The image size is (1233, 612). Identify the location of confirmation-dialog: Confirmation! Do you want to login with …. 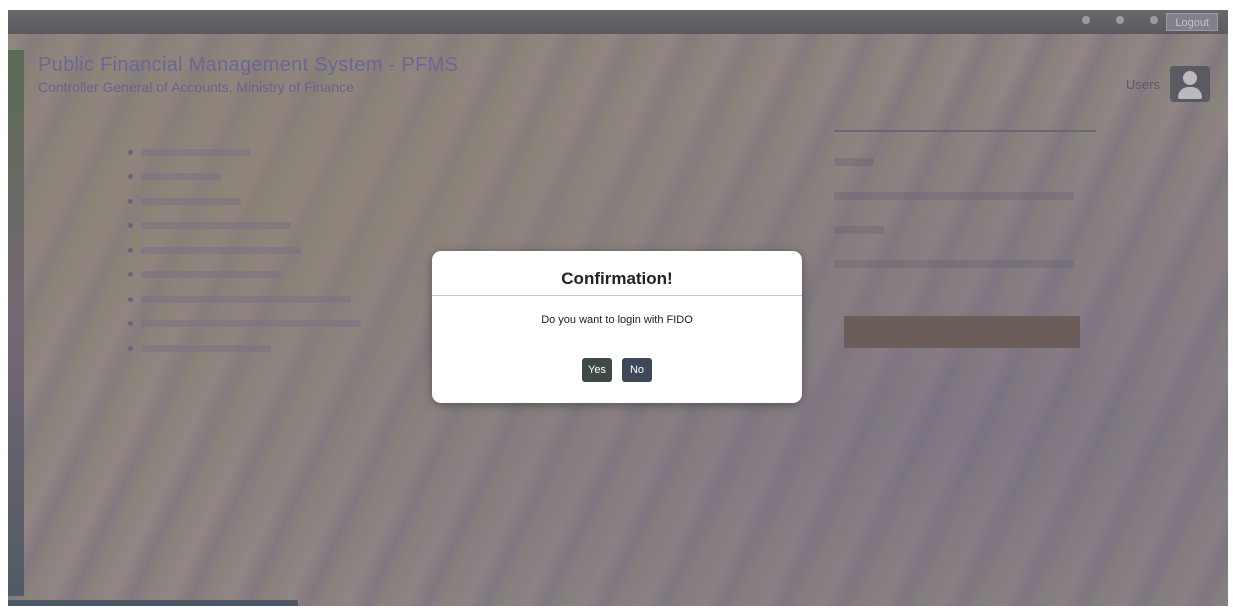
(617, 327).